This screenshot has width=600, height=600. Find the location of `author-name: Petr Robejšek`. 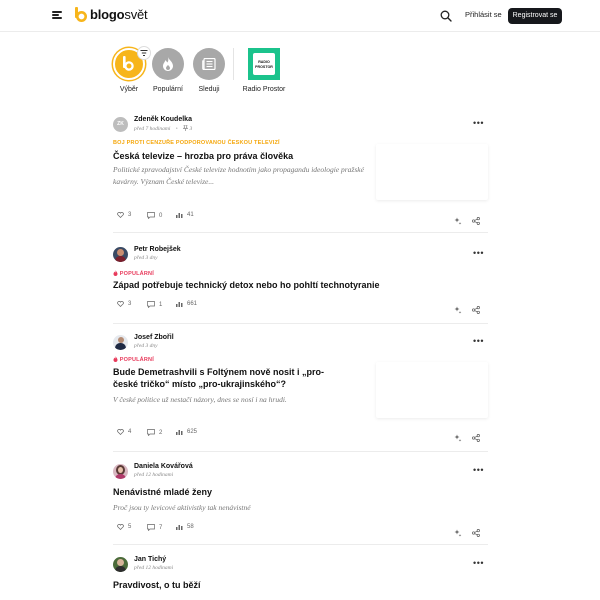

author-name: Petr Robejšek is located at coordinates (157, 249).